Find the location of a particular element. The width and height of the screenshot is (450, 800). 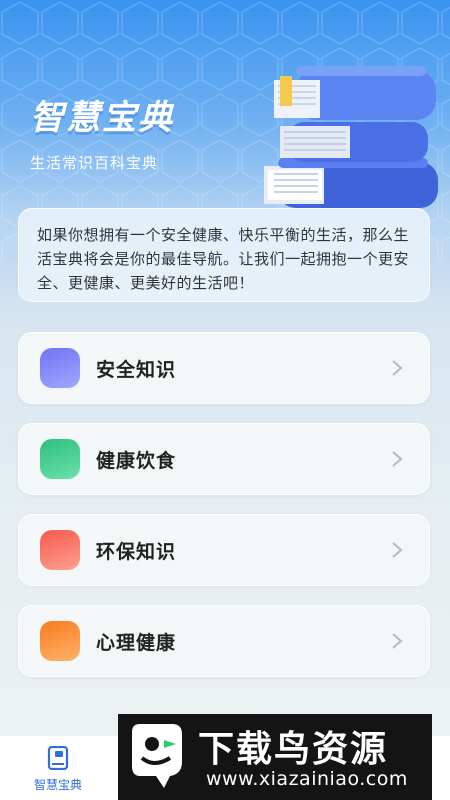

tab-label: 智慧宝典 is located at coordinates (57, 785).